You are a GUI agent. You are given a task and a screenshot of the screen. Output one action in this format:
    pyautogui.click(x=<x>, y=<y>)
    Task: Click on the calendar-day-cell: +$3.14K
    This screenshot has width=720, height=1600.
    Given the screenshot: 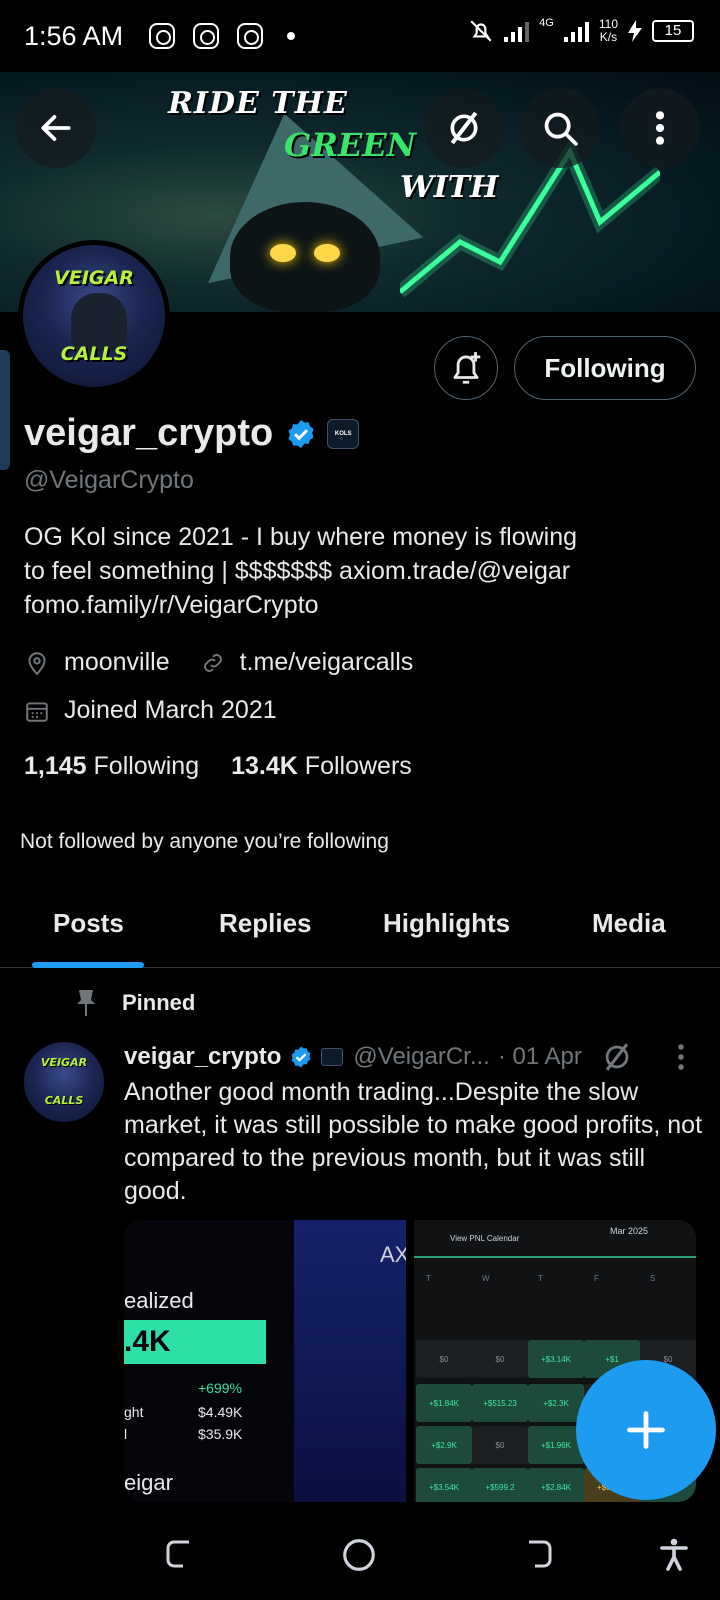 What is the action you would take?
    pyautogui.click(x=556, y=1359)
    